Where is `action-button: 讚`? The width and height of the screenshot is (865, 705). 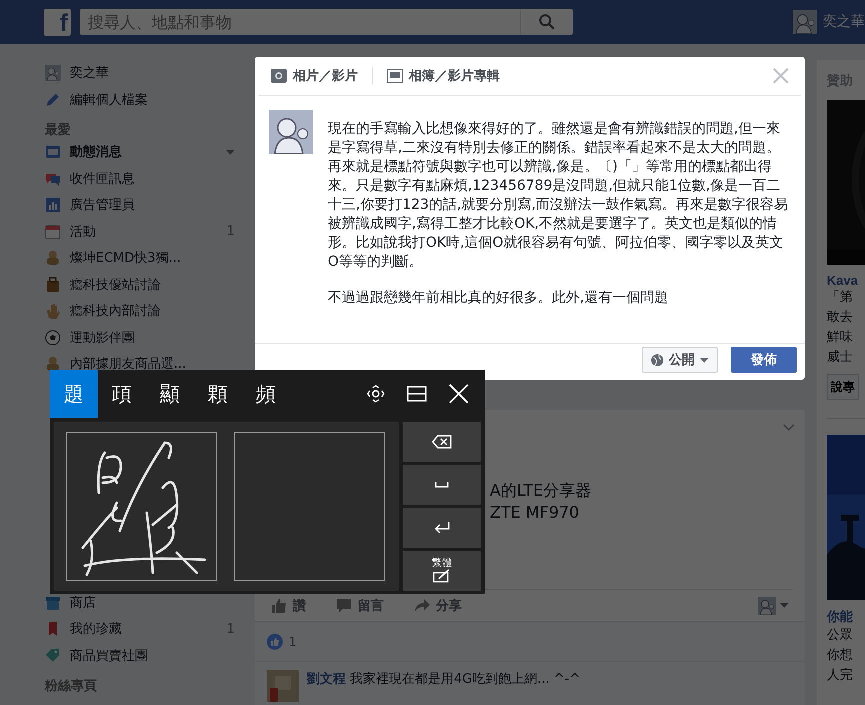
action-button: 讚 is located at coordinates (288, 605).